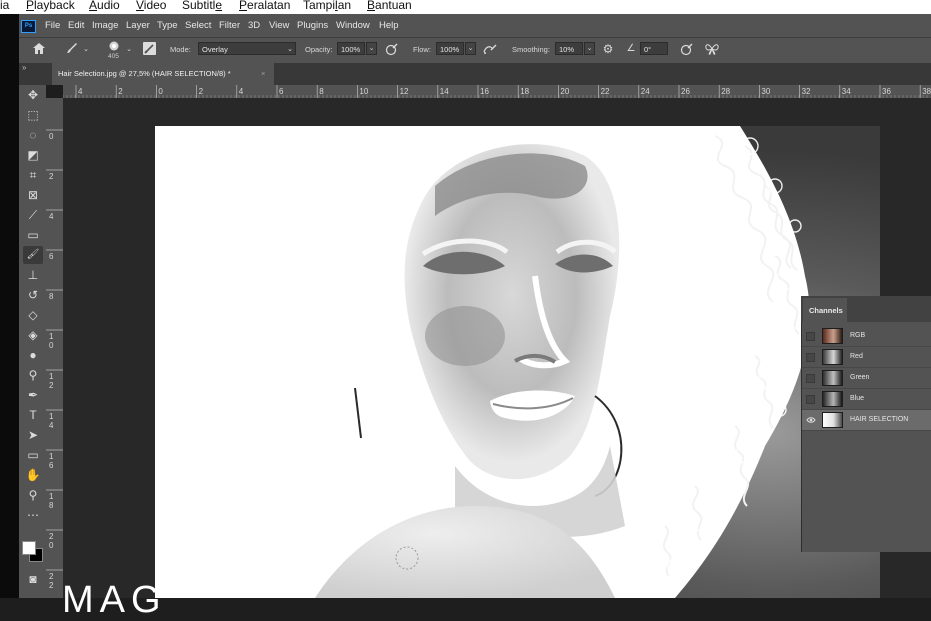  I want to click on menu-window: Window, so click(353, 25).